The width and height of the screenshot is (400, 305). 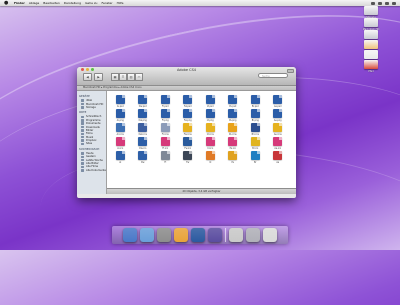 I want to click on file-item: Id.icns, so click(x=210, y=130).